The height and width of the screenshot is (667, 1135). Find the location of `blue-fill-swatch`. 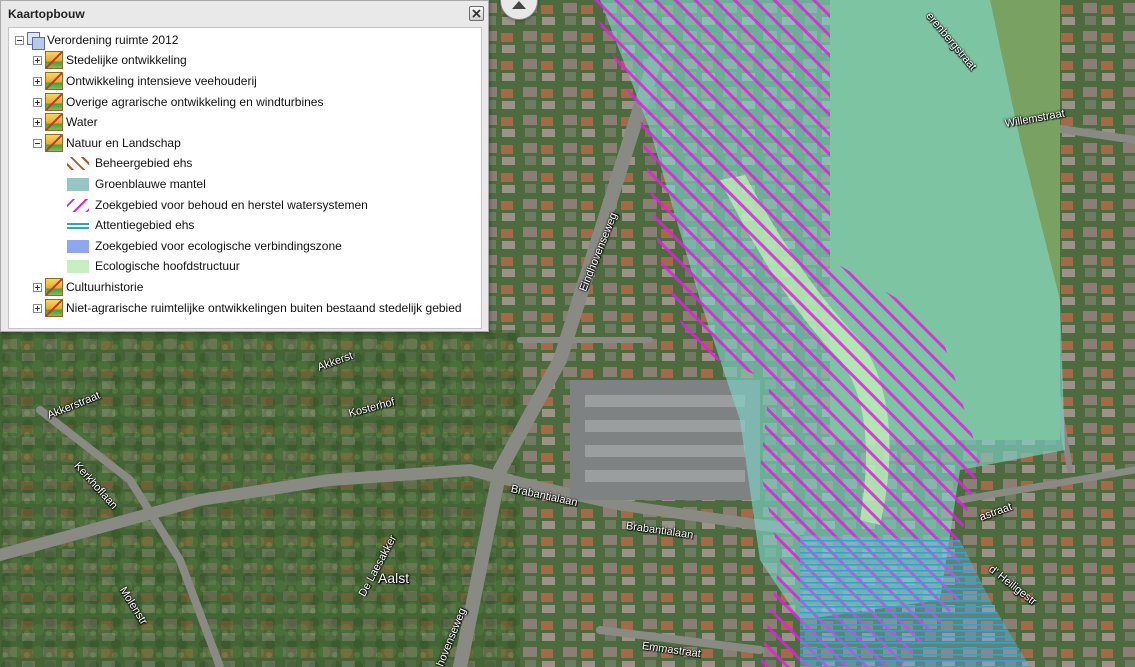

blue-fill-swatch is located at coordinates (78, 246).